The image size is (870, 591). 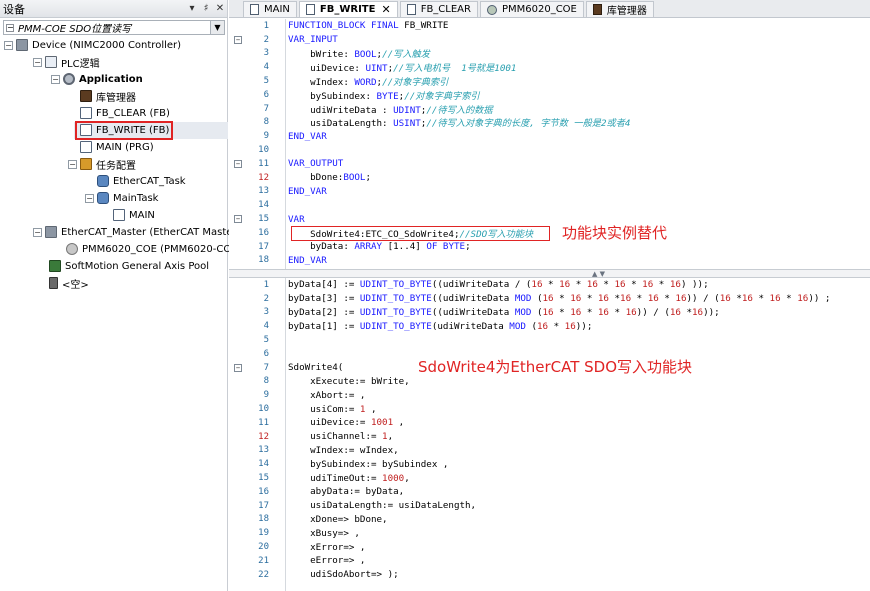 What do you see at coordinates (263, 246) in the screenshot?
I see `line-number: 17` at bounding box center [263, 246].